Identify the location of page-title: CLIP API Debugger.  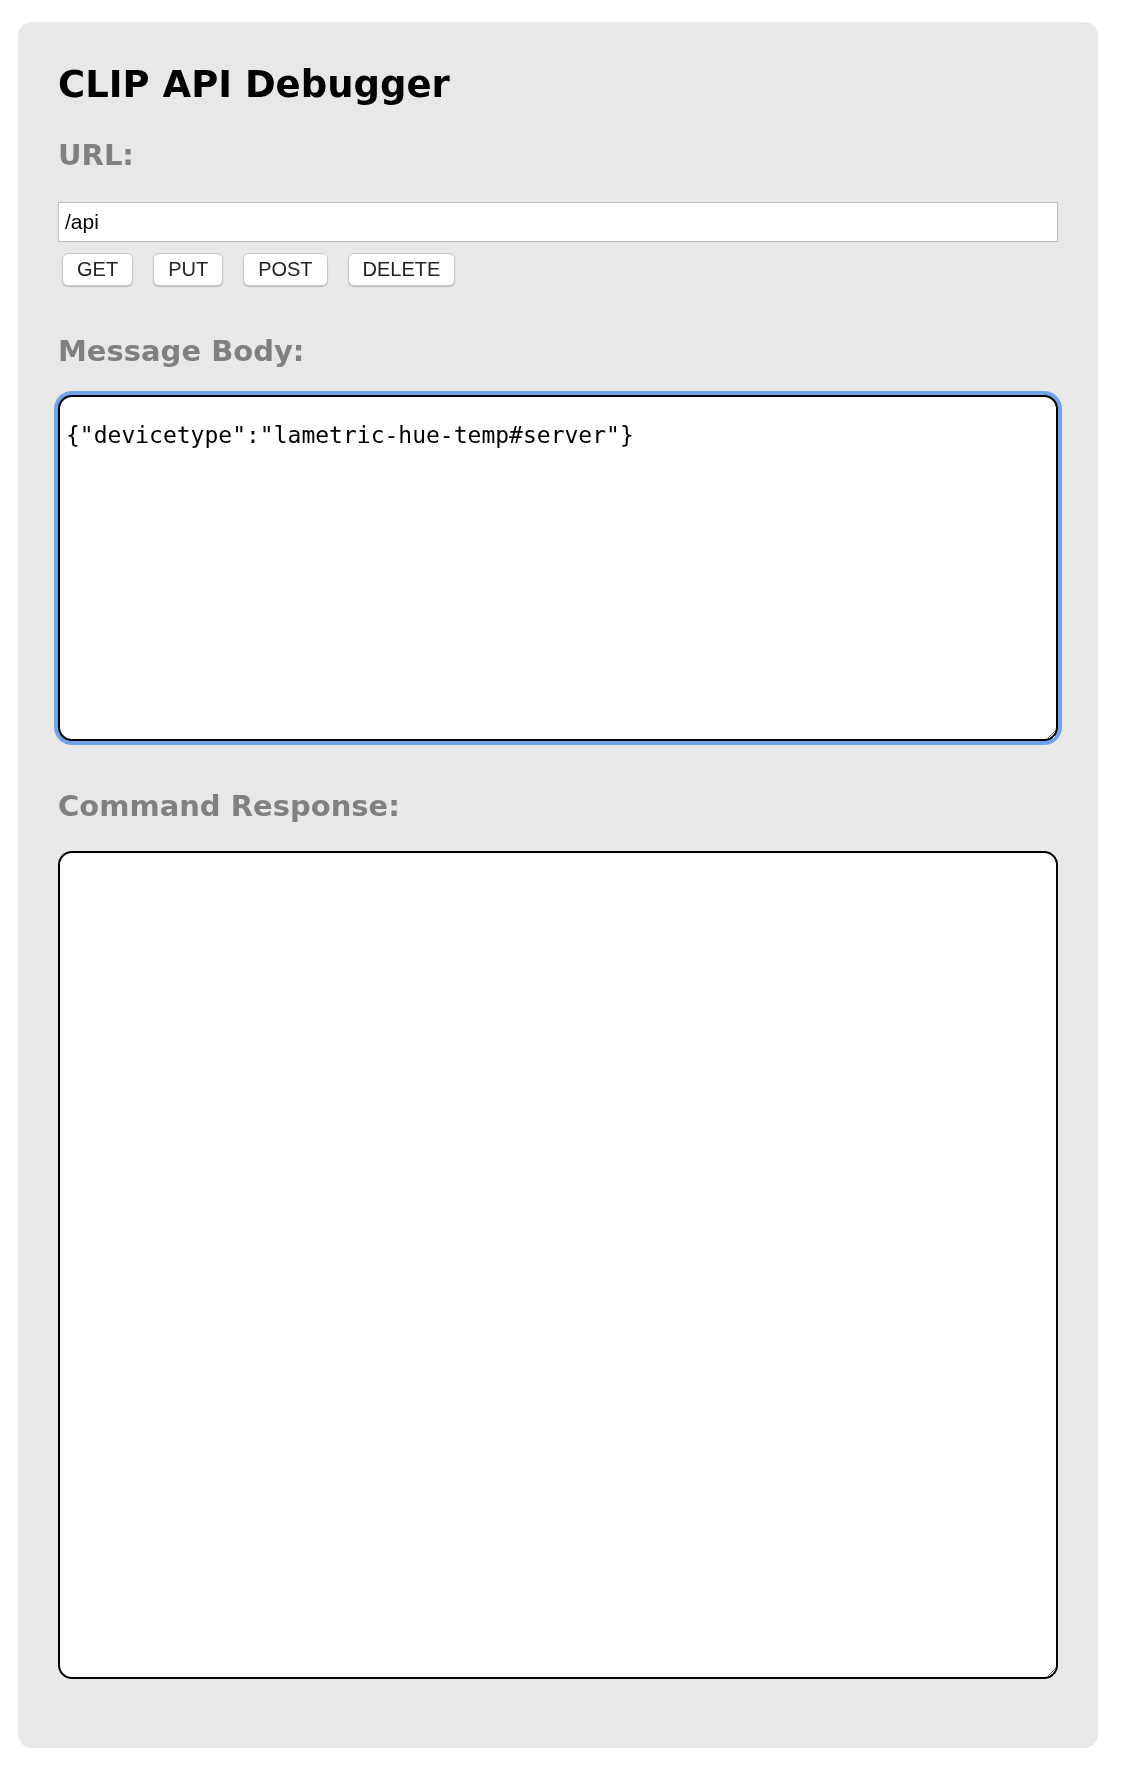
(254, 85).